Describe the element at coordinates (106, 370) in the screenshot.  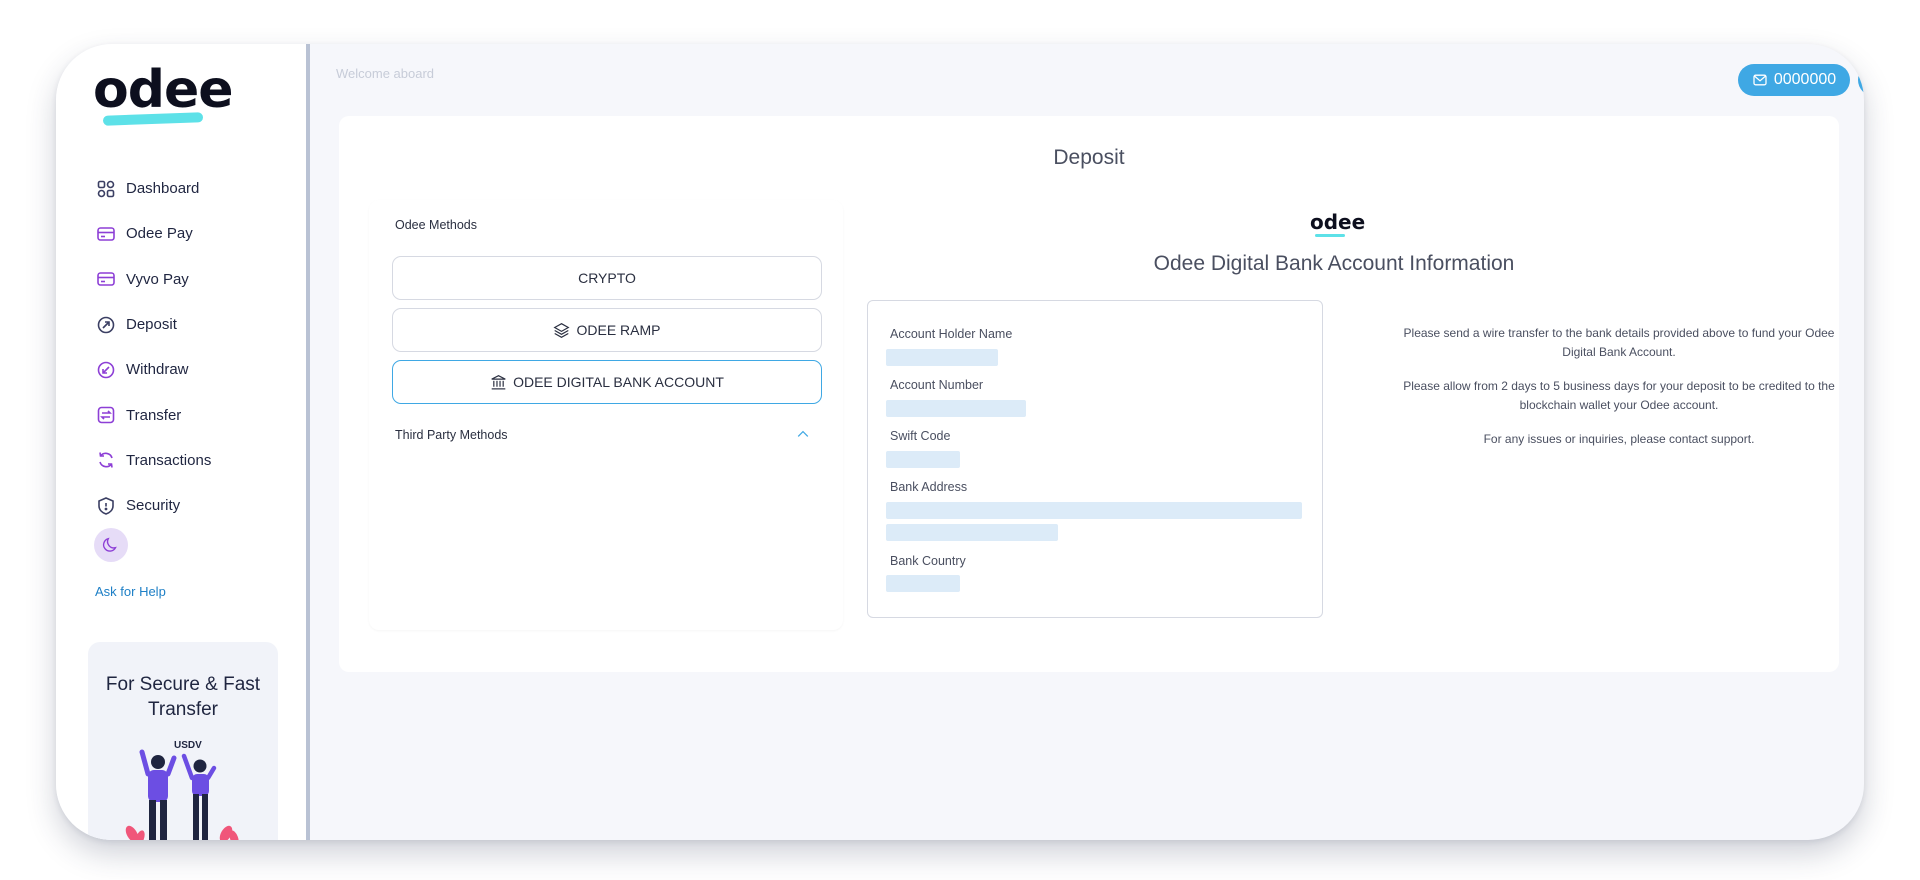
I see `arrow-down-left-circle-icon` at that location.